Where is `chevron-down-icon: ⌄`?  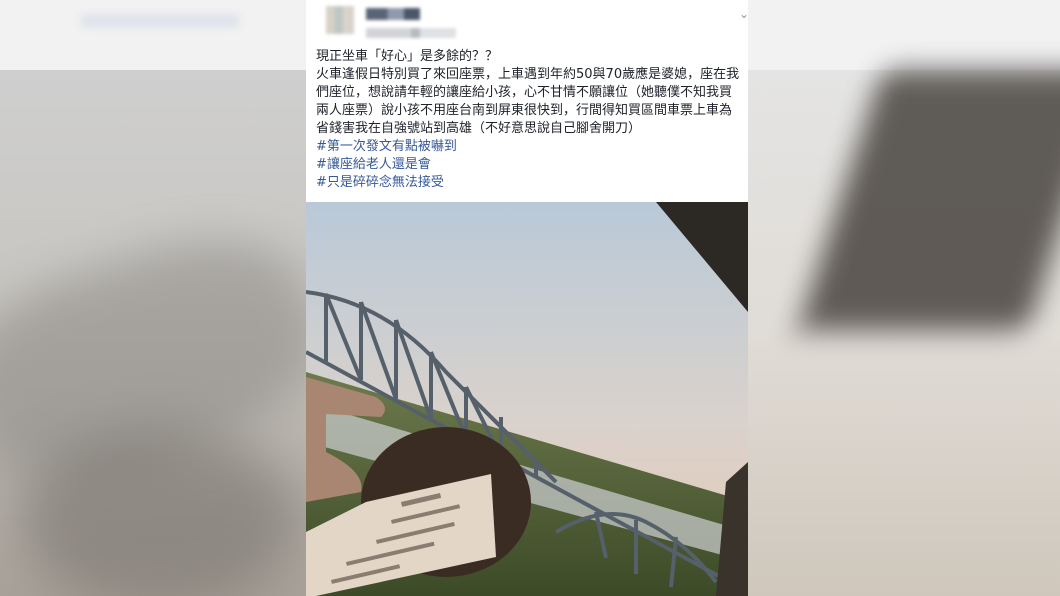 chevron-down-icon: ⌄ is located at coordinates (741, 14).